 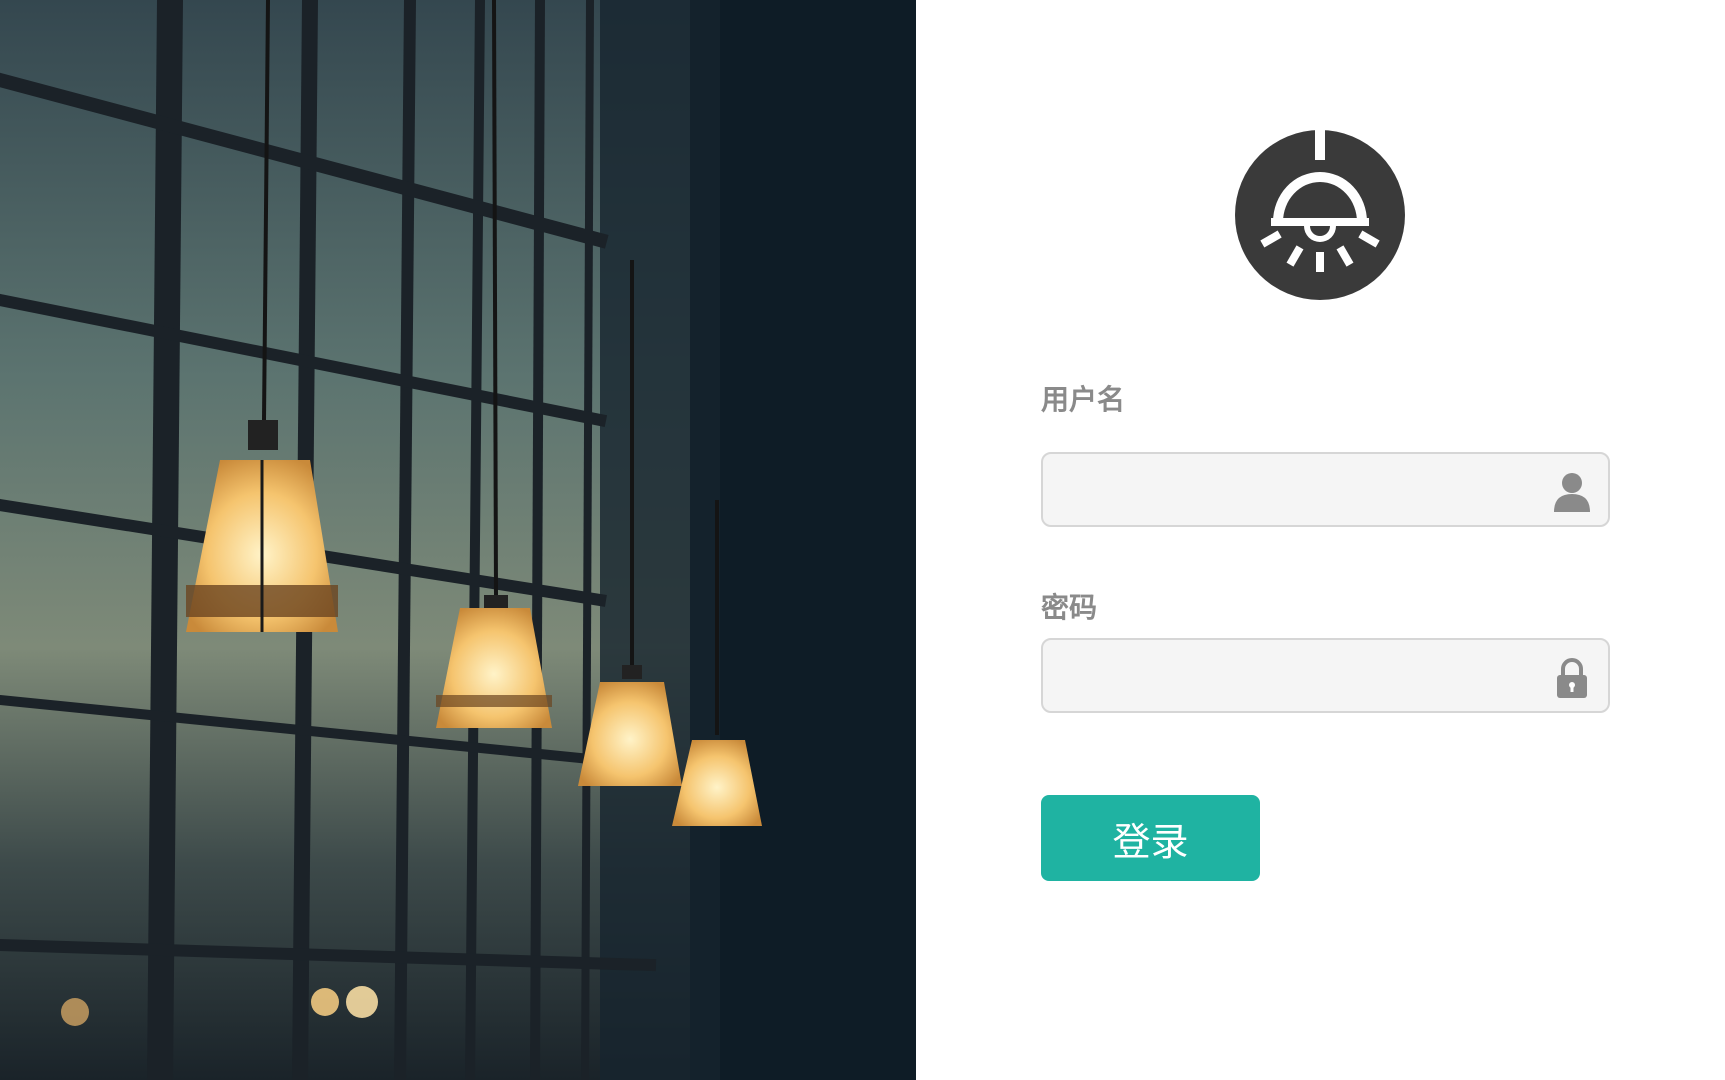 I want to click on username-field, so click(x=1325, y=489).